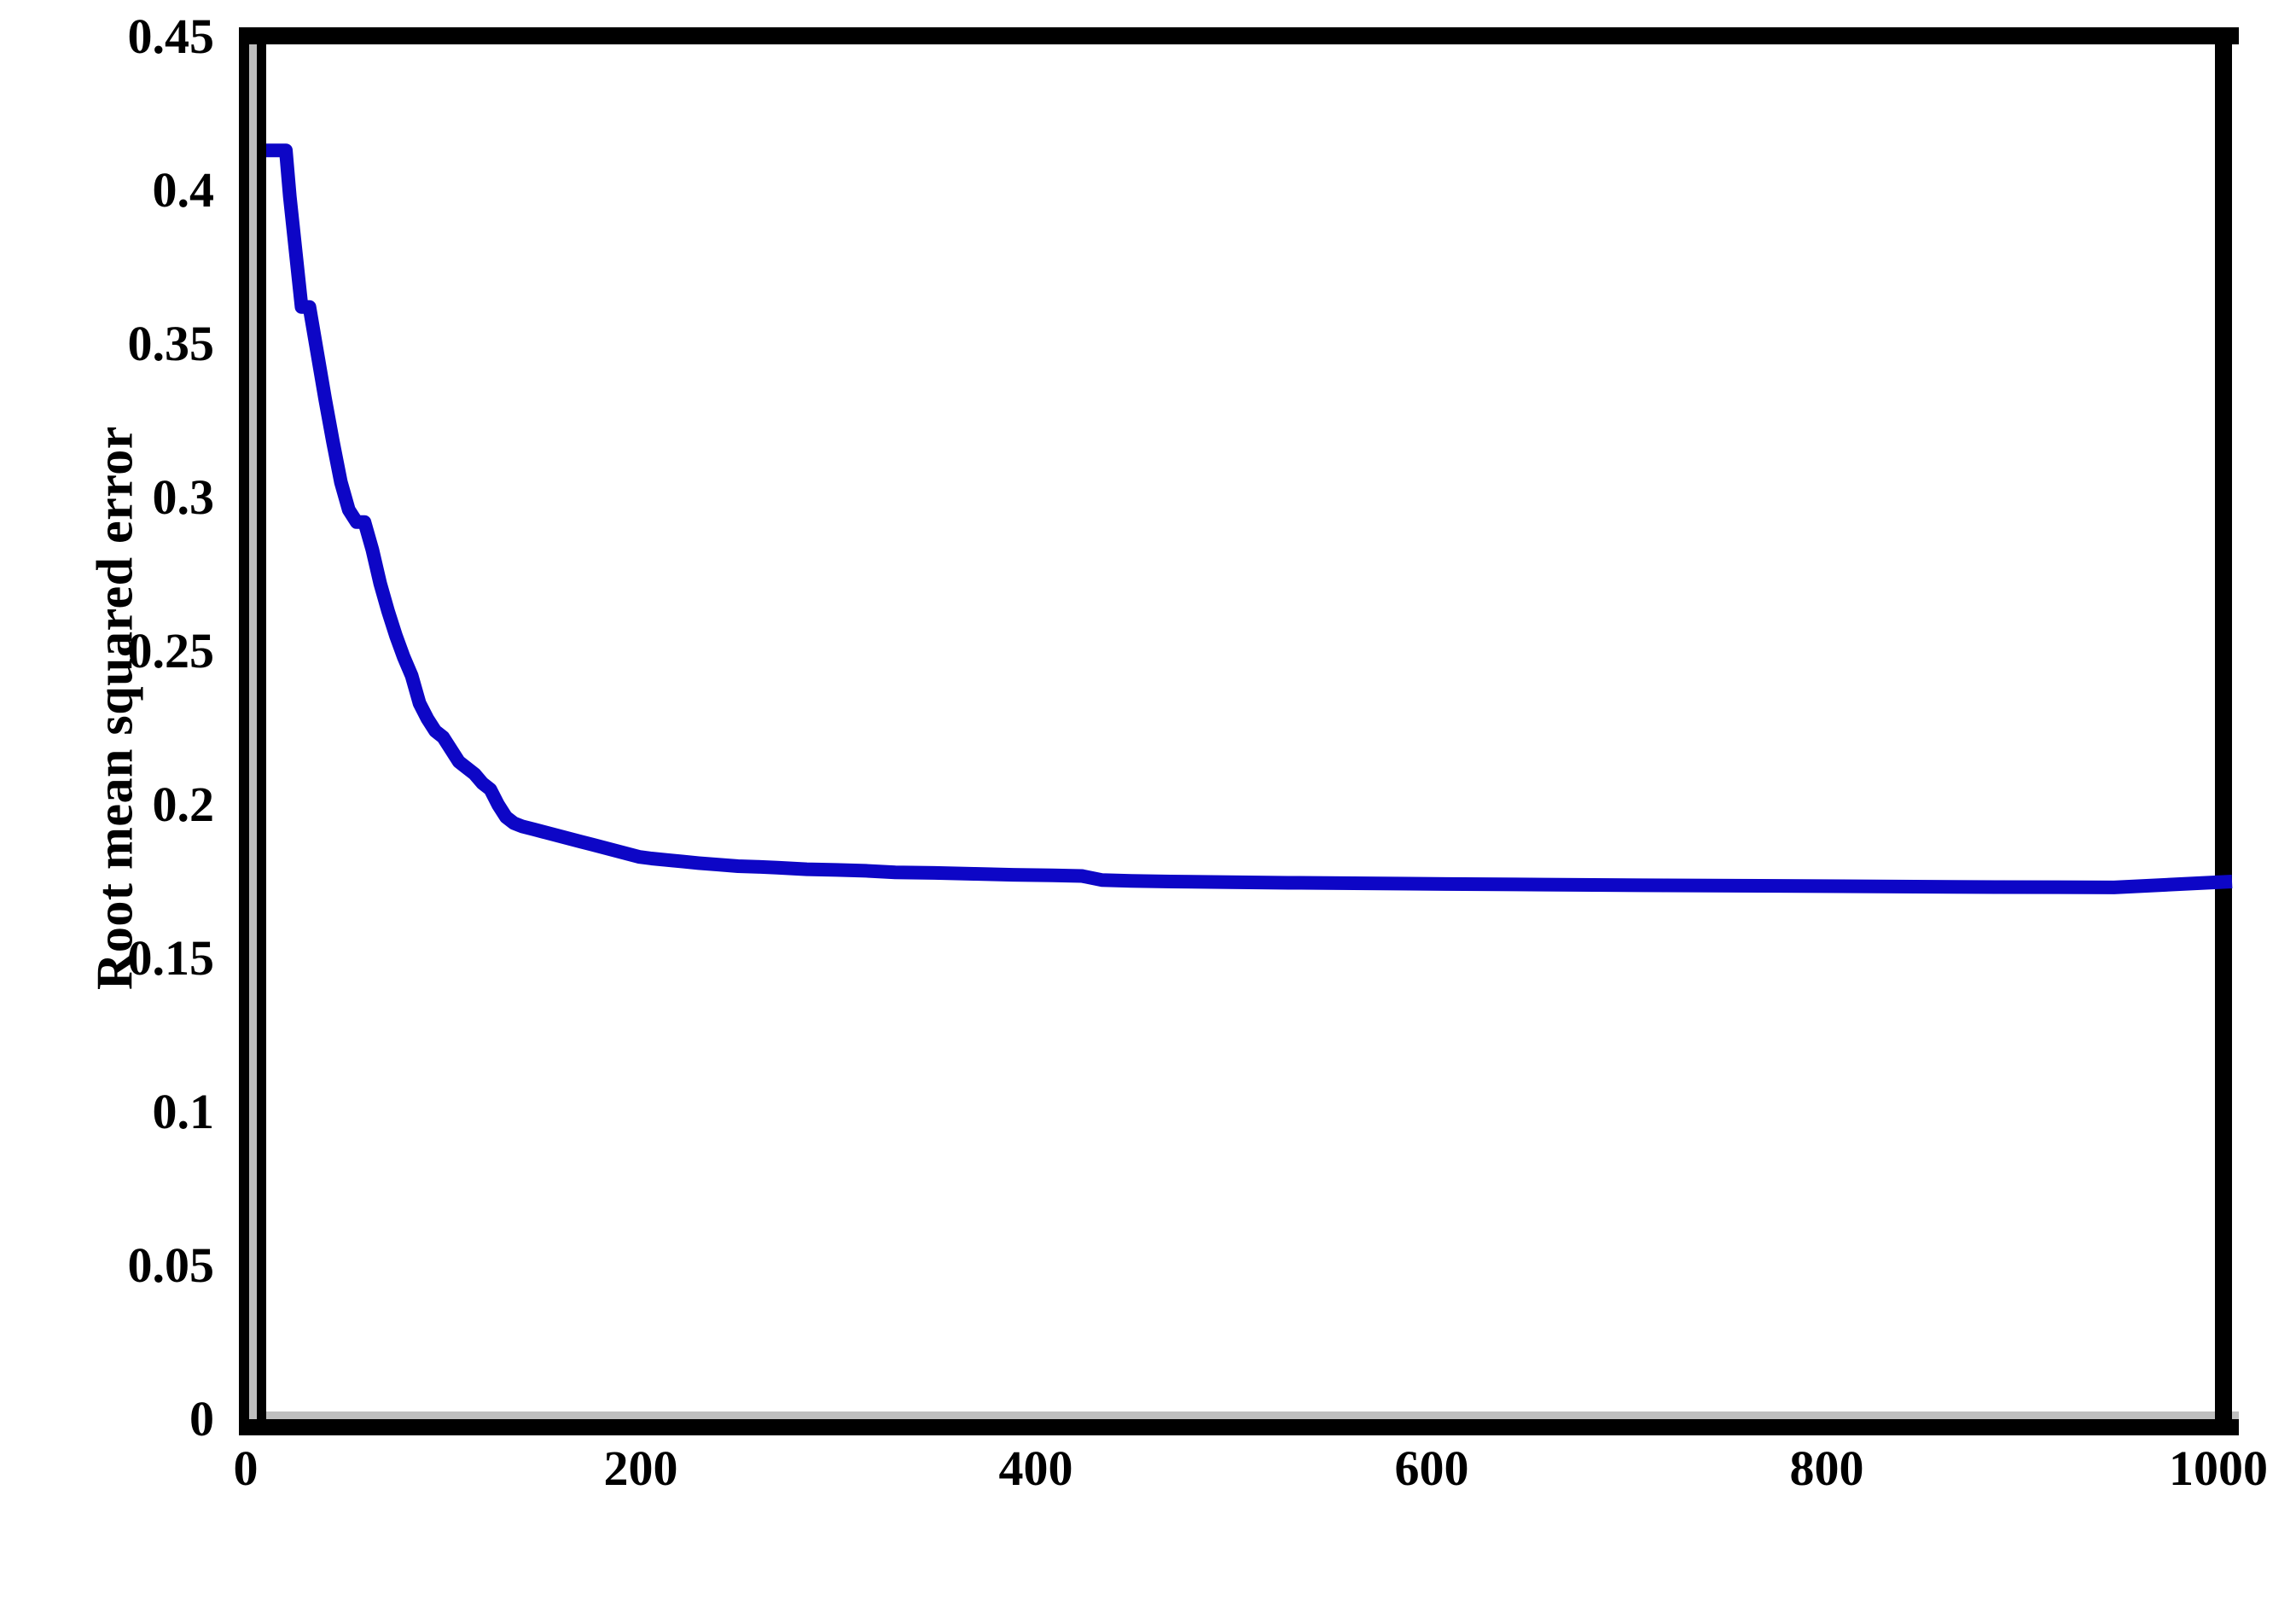  I want to click on x-tick-label-800: 800, so click(1827, 1468).